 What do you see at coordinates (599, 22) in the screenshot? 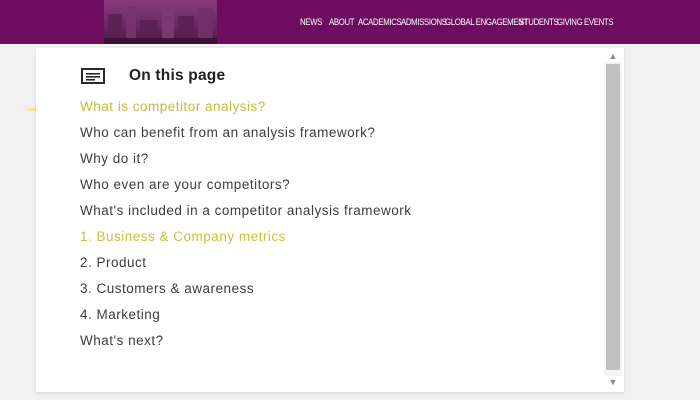
I see `nav-link-events: EVENTS` at bounding box center [599, 22].